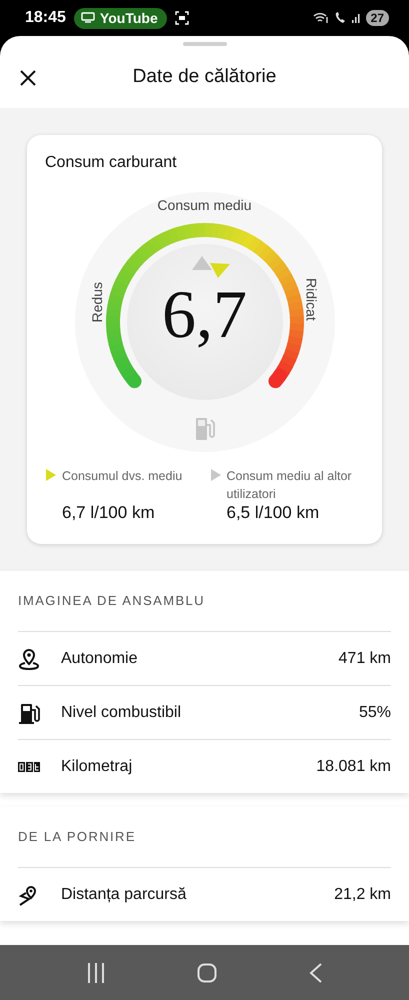  I want to click on row-label: Kilometraj, so click(97, 767).